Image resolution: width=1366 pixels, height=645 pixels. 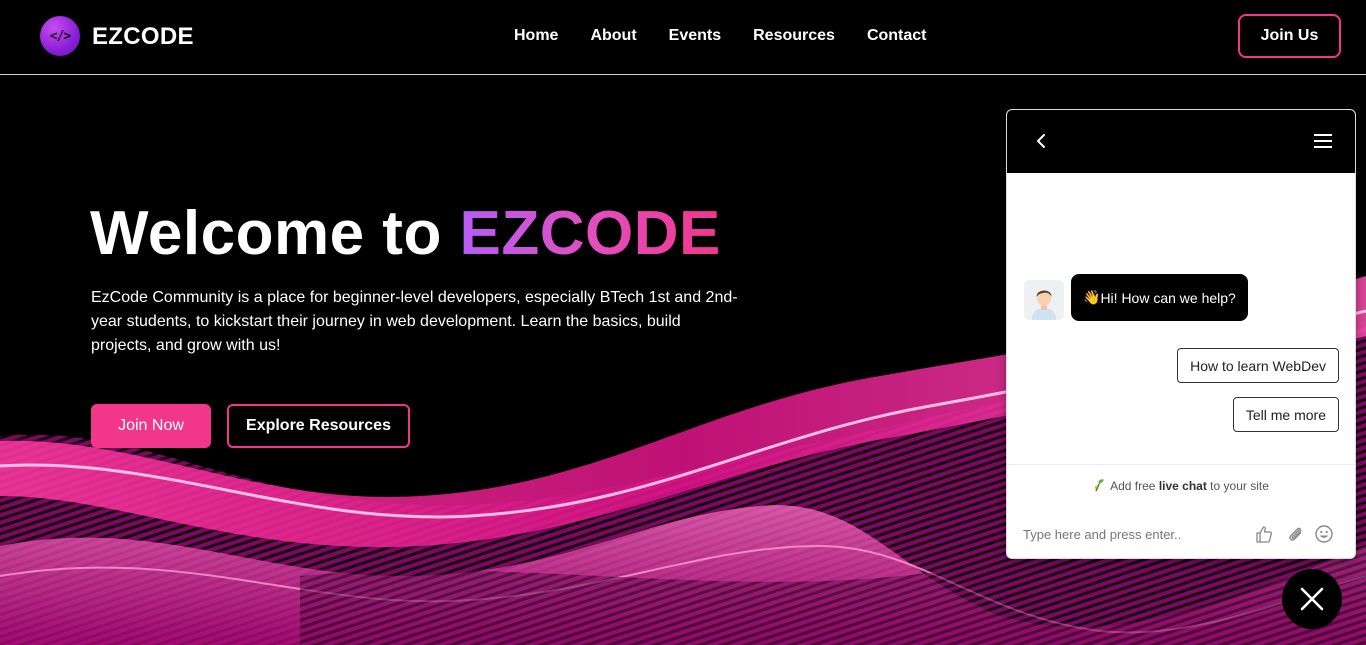 What do you see at coordinates (794, 36) in the screenshot?
I see `nav-resources: Resources` at bounding box center [794, 36].